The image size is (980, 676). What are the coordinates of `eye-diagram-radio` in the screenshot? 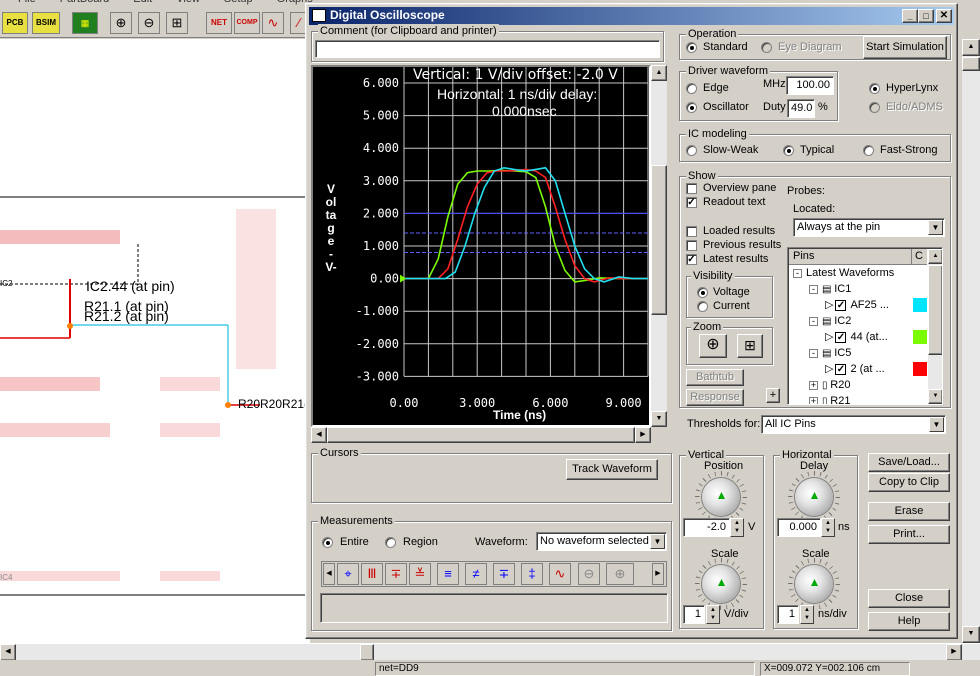 It's located at (766, 47).